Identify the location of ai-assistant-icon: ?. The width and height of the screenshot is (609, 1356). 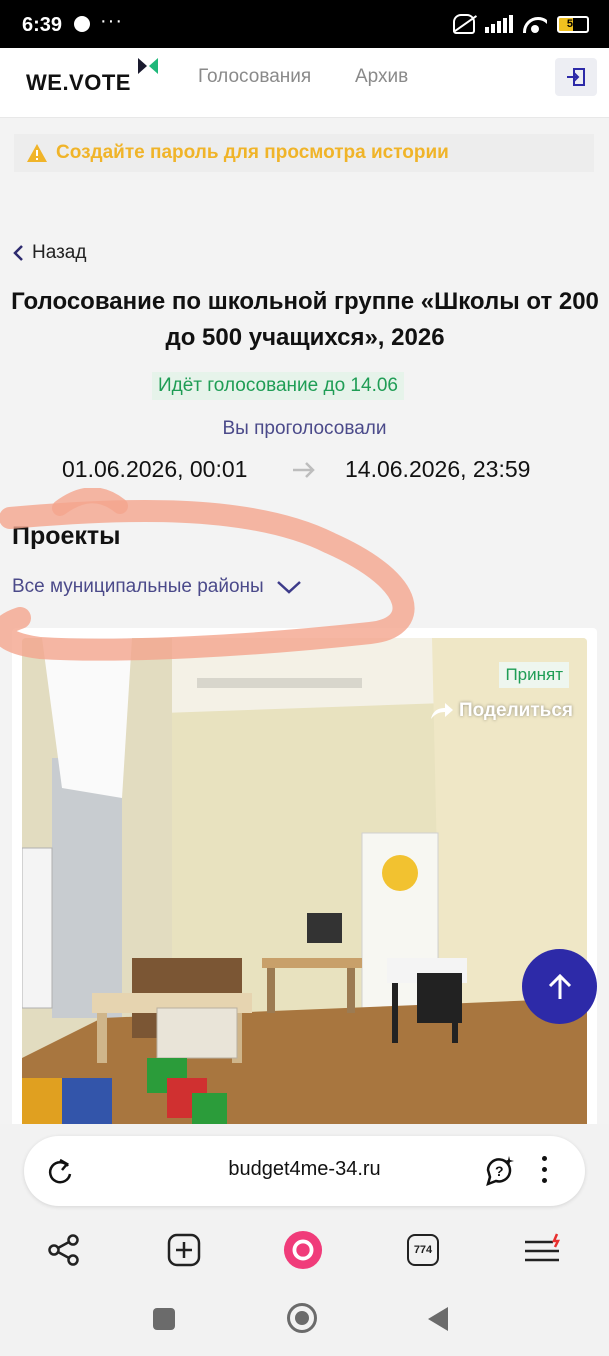
(499, 1171).